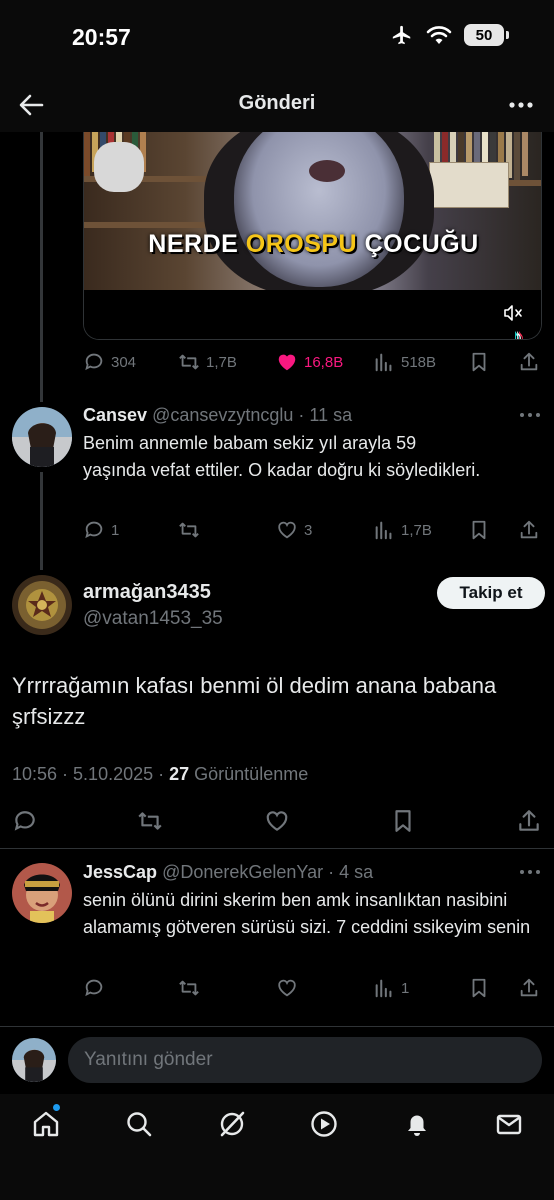  I want to click on views-count: 518B, so click(419, 362).